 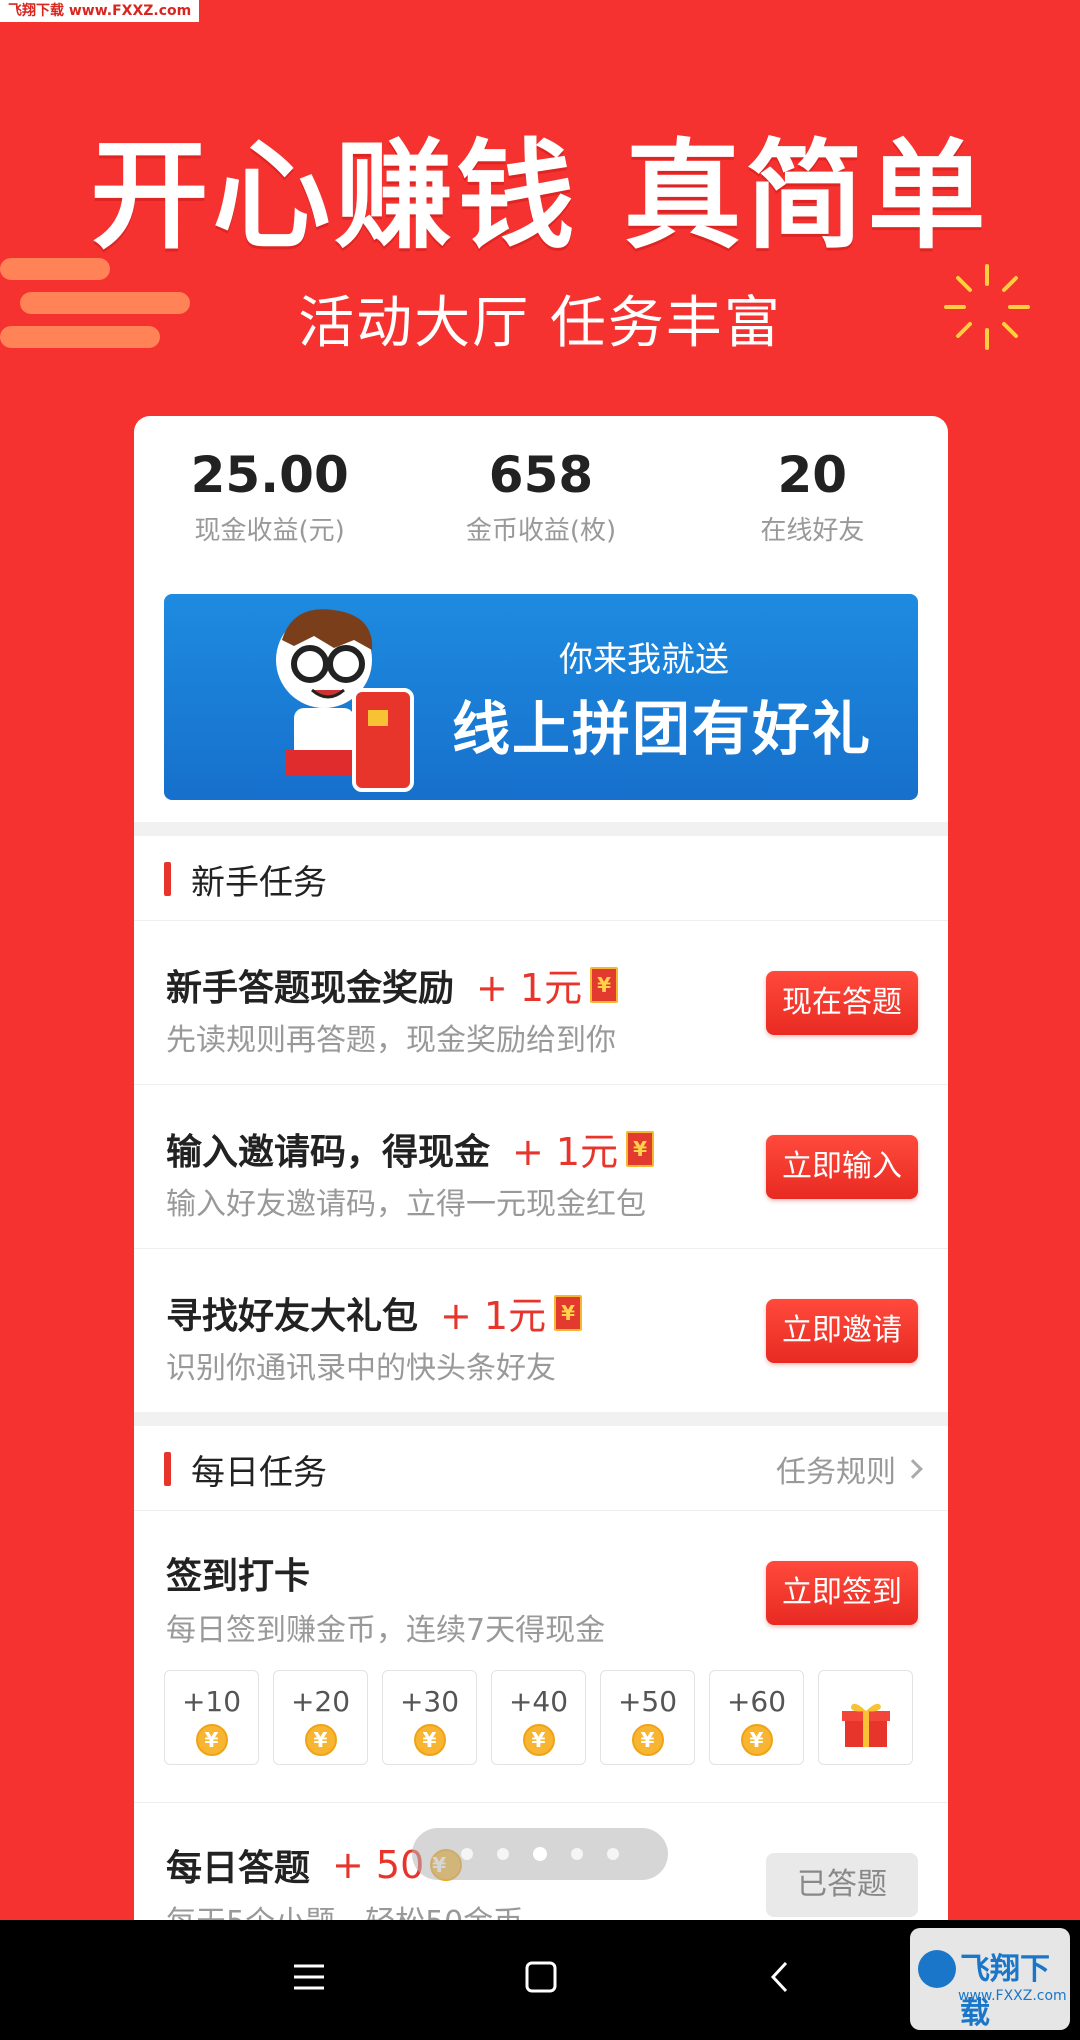 What do you see at coordinates (269, 531) in the screenshot?
I see `stat-label: 现金收益(元)` at bounding box center [269, 531].